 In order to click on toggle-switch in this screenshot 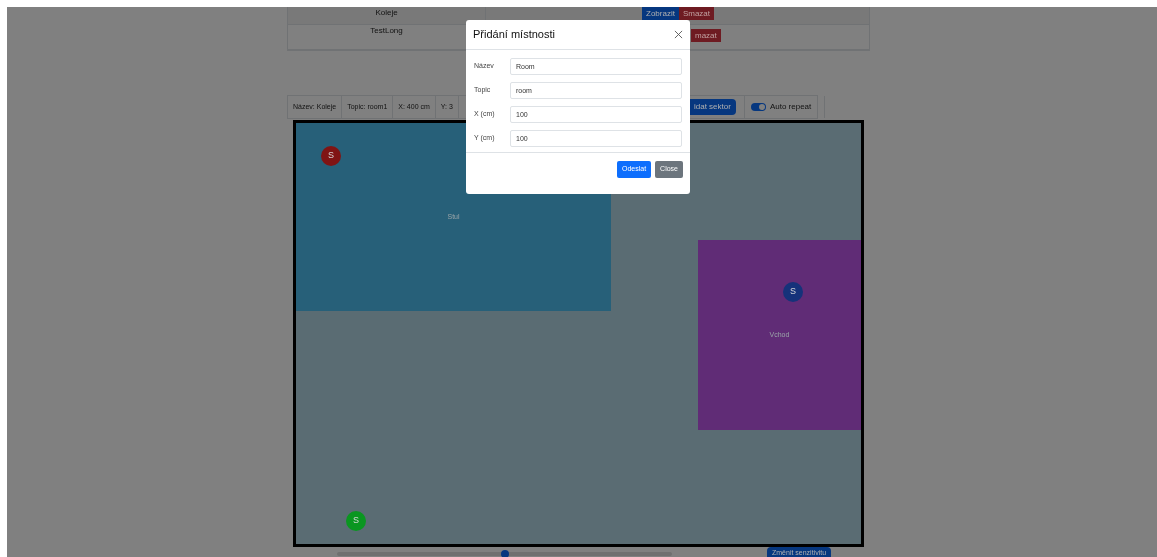, I will do `click(758, 107)`.